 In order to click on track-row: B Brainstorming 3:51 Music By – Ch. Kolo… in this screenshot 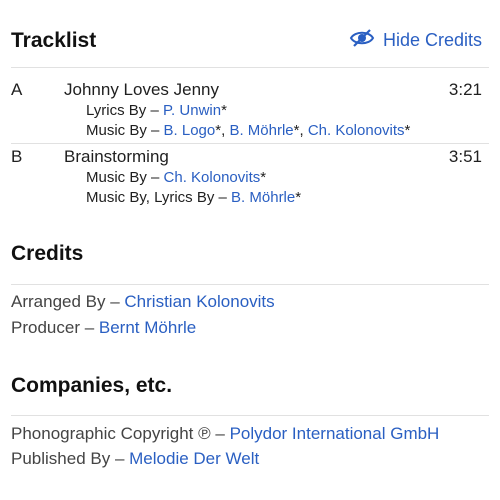, I will do `click(246, 177)`.